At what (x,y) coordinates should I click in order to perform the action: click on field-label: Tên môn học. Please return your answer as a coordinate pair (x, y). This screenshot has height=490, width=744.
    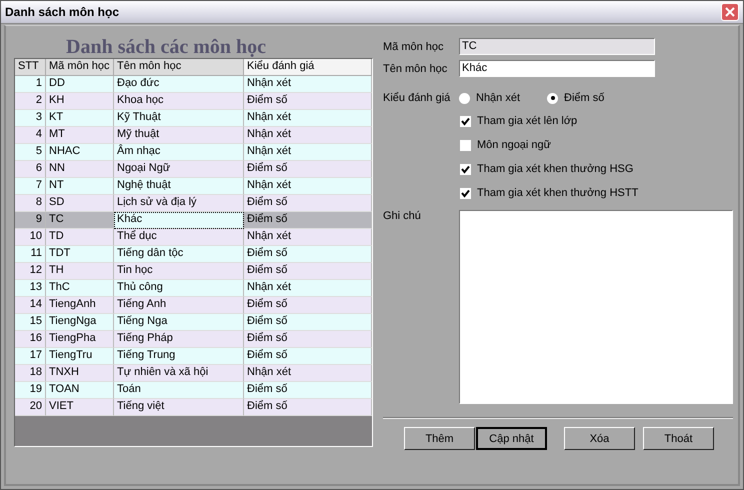
    Looking at the image, I should click on (415, 68).